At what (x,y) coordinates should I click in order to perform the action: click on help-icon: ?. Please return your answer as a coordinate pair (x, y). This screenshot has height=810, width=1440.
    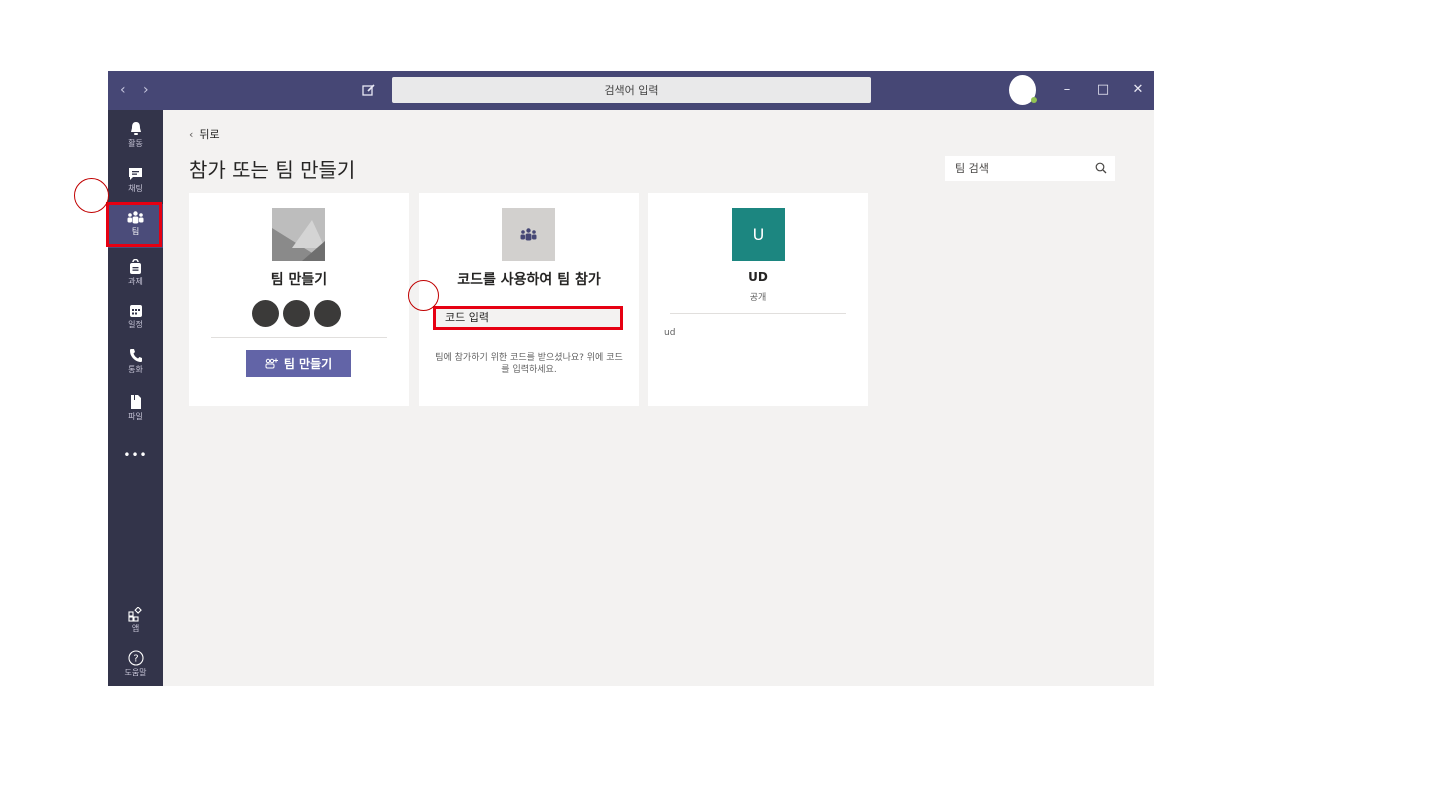
    Looking at the image, I should click on (135, 658).